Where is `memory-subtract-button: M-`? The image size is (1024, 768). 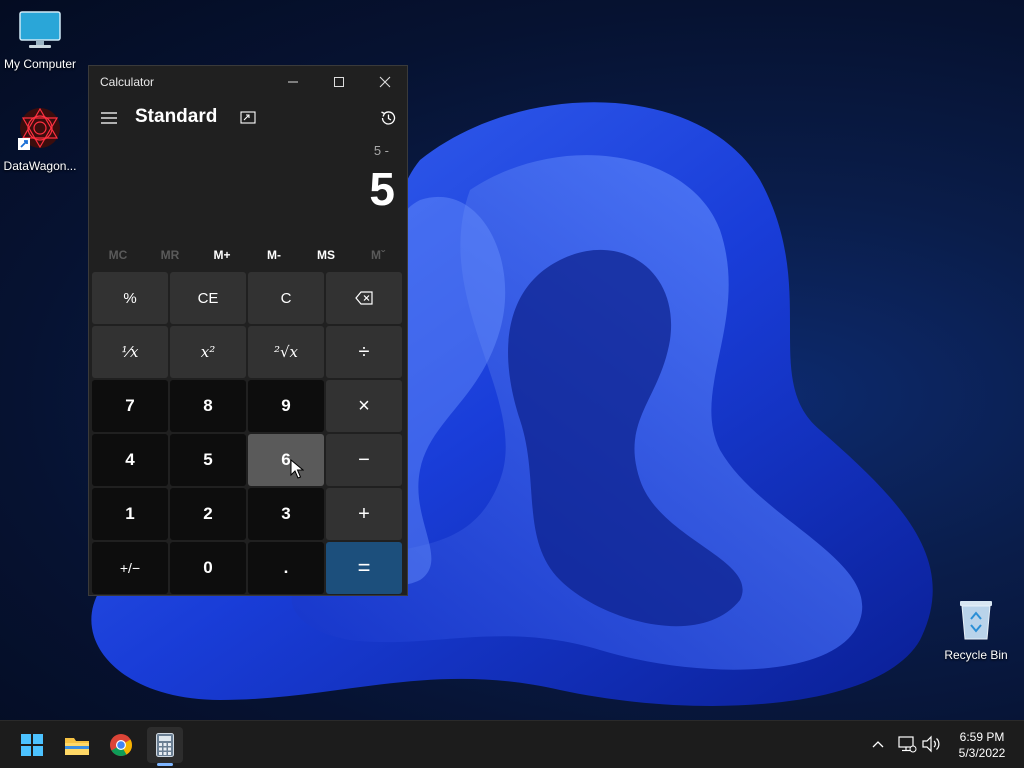 memory-subtract-button: M- is located at coordinates (274, 255).